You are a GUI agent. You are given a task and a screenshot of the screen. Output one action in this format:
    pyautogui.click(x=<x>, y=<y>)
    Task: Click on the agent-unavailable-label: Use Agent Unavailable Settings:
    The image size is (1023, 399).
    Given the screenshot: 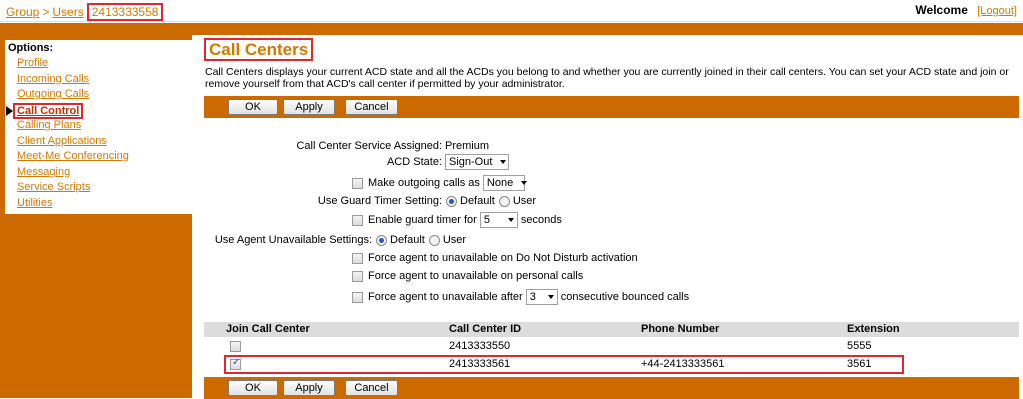 What is the action you would take?
    pyautogui.click(x=293, y=240)
    